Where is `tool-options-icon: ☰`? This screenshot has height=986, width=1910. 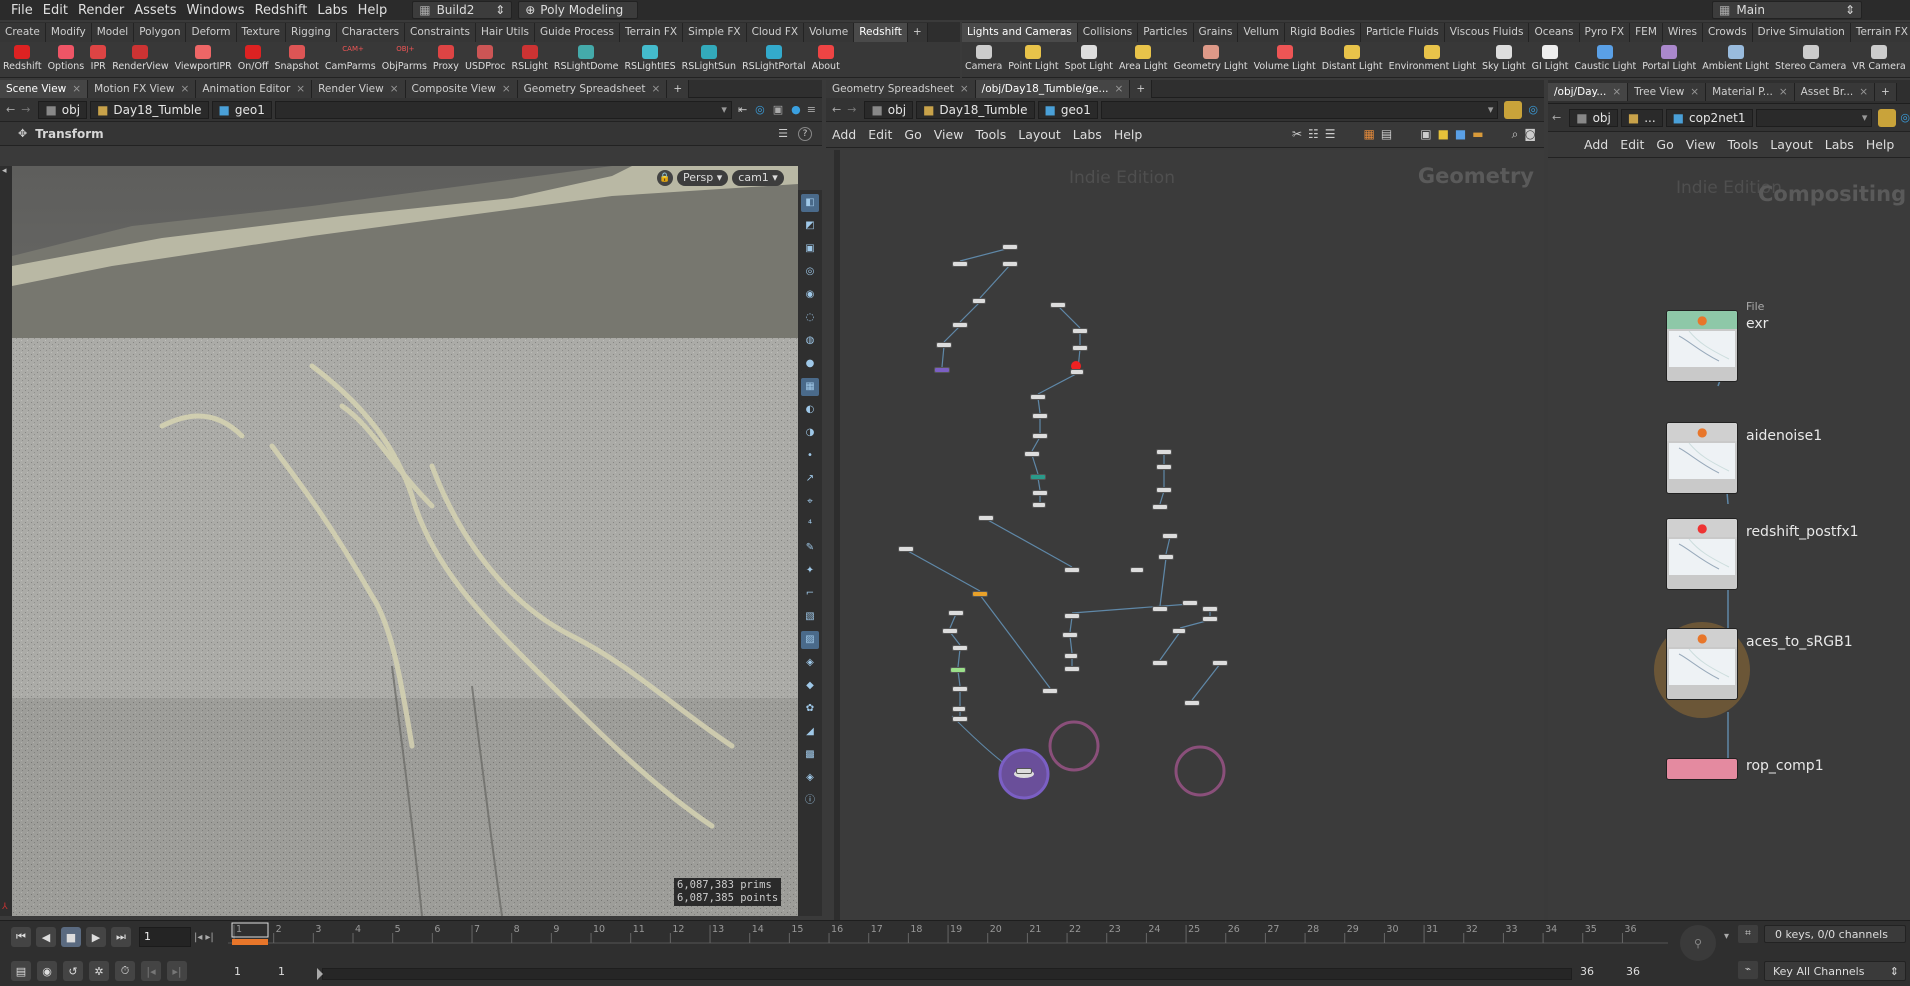
tool-options-icon: ☰ is located at coordinates (783, 133).